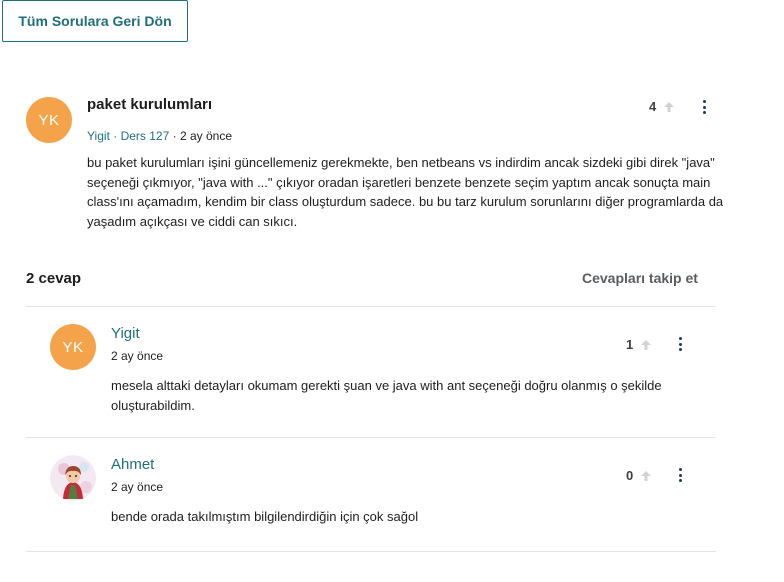 This screenshot has width=784, height=582. What do you see at coordinates (132, 464) in the screenshot?
I see `answer-author-name: Ahmet` at bounding box center [132, 464].